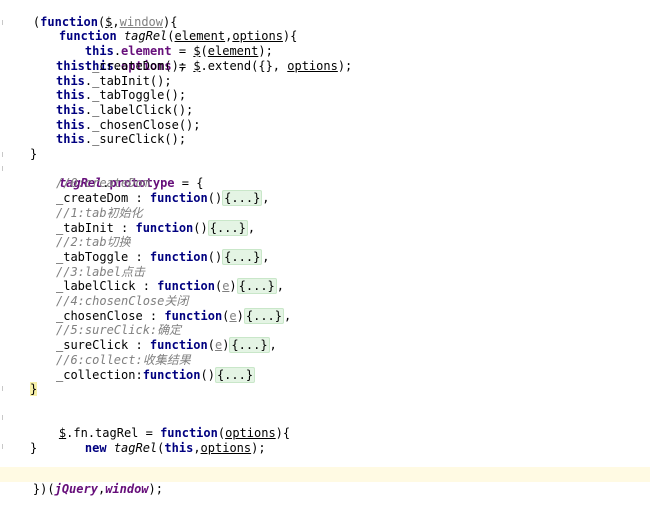 This screenshot has height=511, width=650. What do you see at coordinates (110, 315) in the screenshot?
I see `token: _chosenClose :` at bounding box center [110, 315].